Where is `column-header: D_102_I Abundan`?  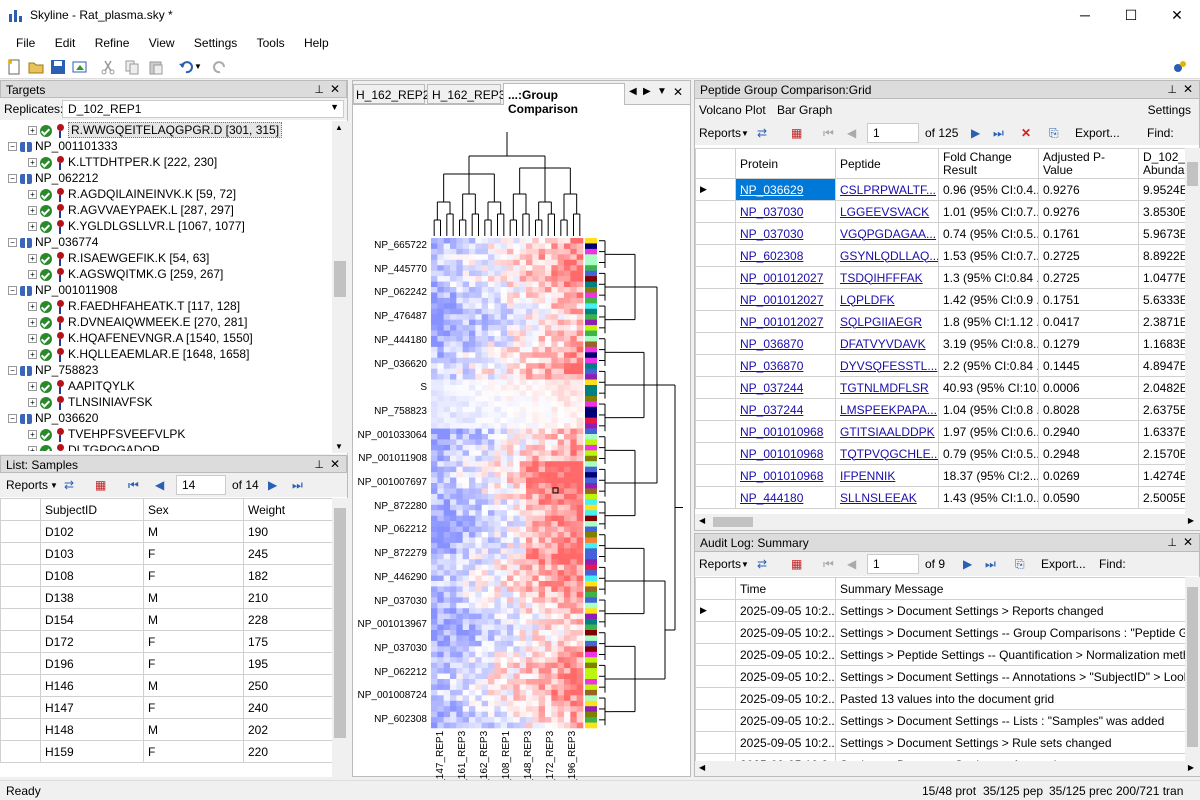
column-header: D_102_I Abundan is located at coordinates (1161, 163).